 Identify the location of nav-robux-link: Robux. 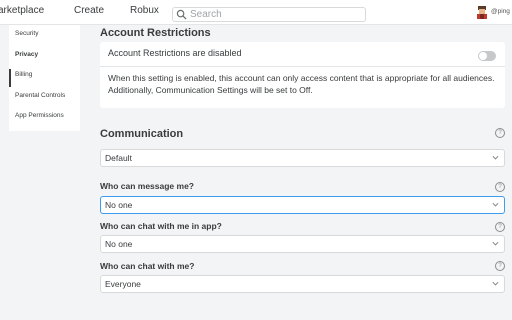
(144, 10).